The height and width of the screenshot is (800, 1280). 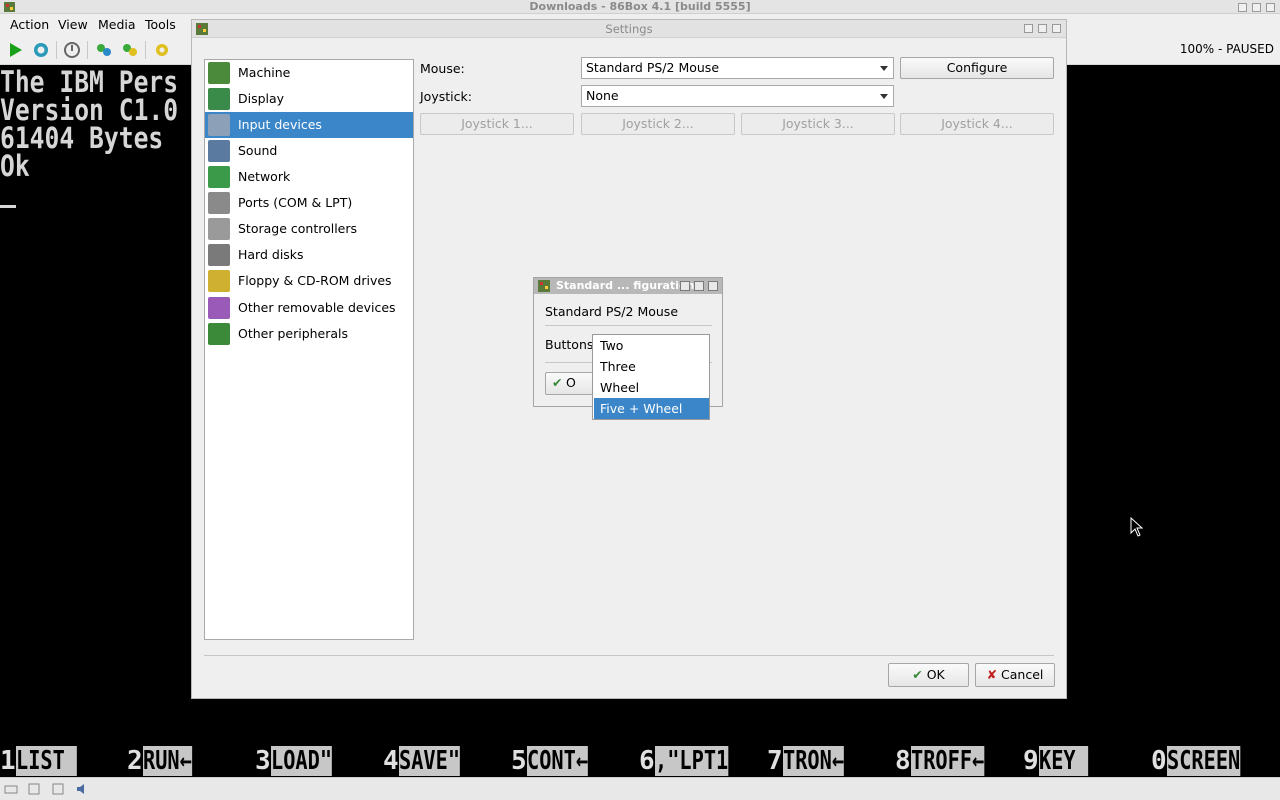 What do you see at coordinates (219, 99) in the screenshot?
I see `display-icon` at bounding box center [219, 99].